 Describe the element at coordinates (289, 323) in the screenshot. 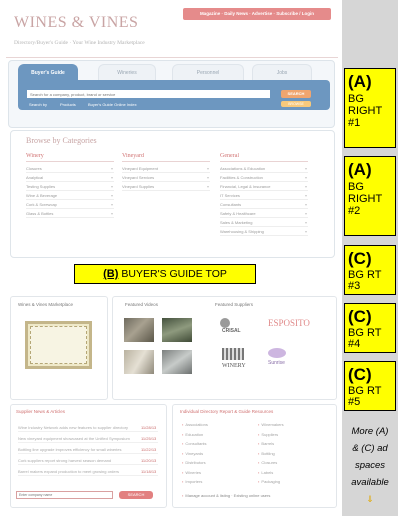

I see `supplier-logo: ESPOSITO` at that location.